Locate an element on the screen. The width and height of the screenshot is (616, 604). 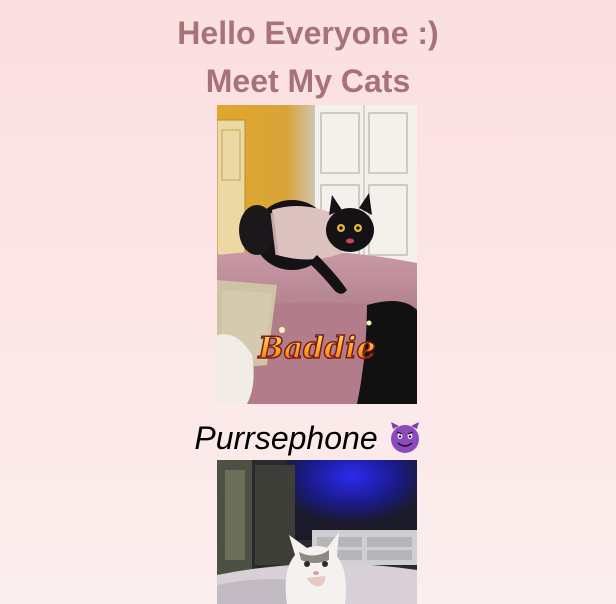
cat-name-text: Purrsephone is located at coordinates (286, 438).